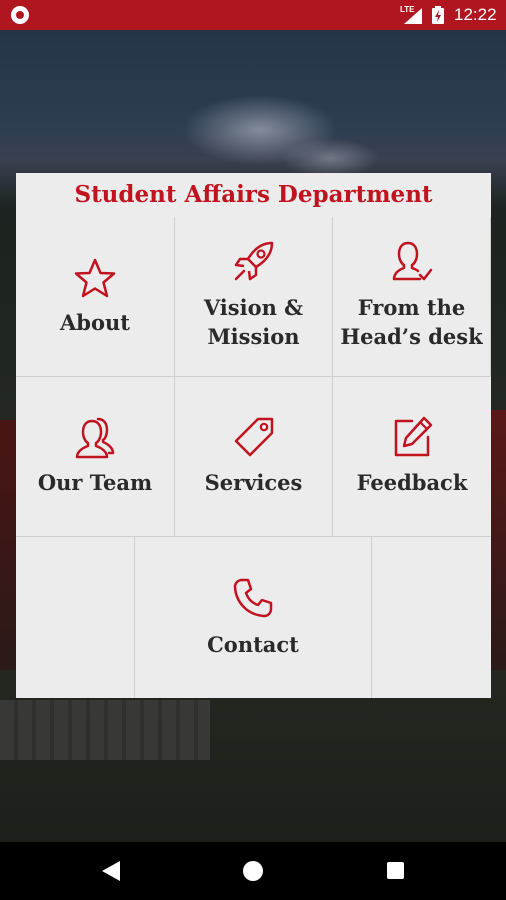  What do you see at coordinates (413, 436) in the screenshot?
I see `edit-icon` at bounding box center [413, 436].